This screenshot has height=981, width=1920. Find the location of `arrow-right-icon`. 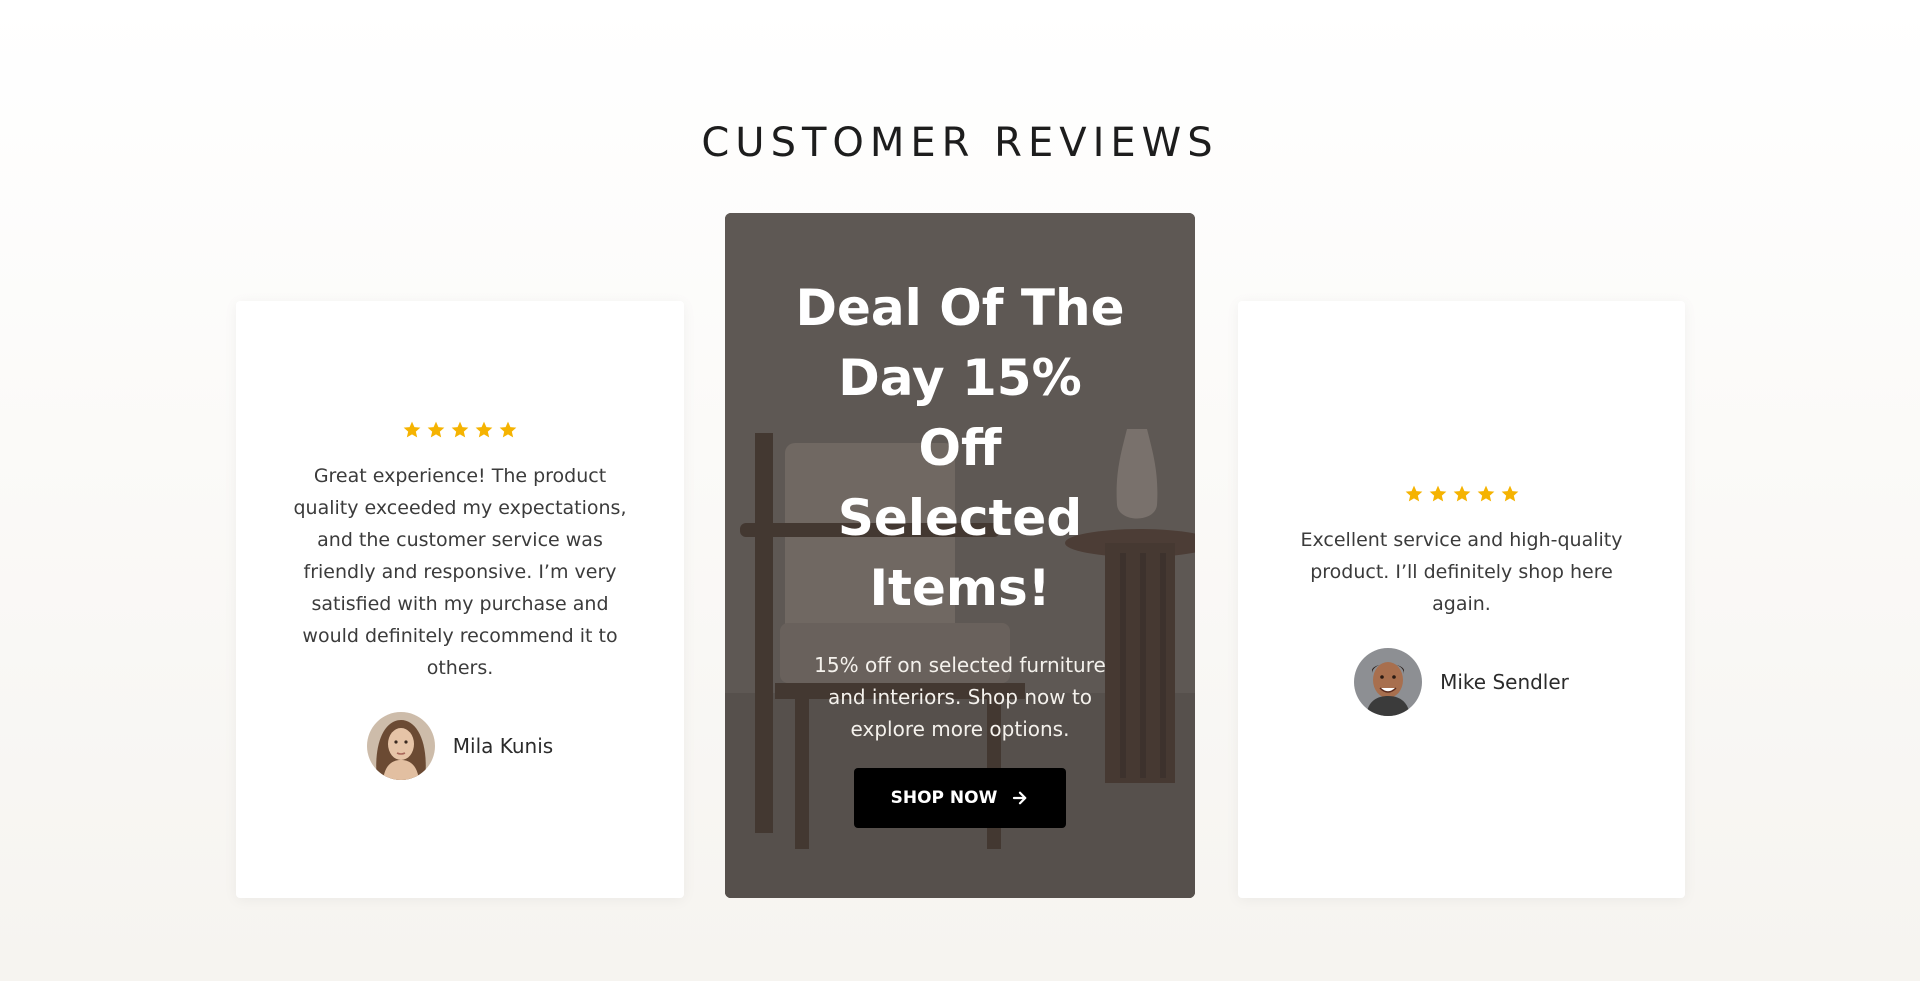

arrow-right-icon is located at coordinates (1020, 798).